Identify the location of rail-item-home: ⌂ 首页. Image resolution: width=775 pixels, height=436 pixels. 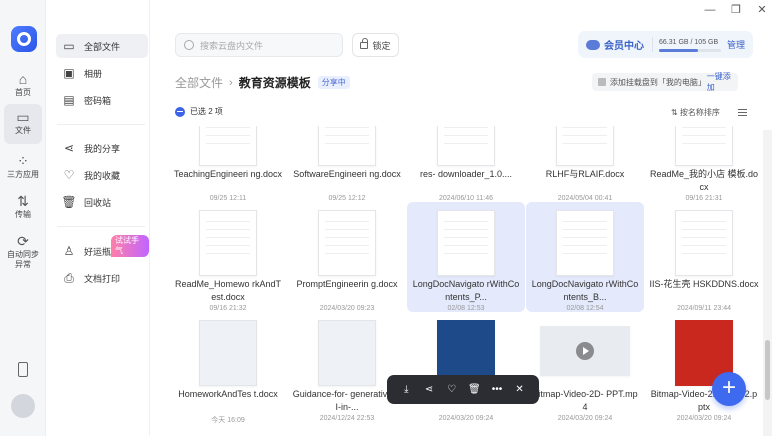
(23, 85).